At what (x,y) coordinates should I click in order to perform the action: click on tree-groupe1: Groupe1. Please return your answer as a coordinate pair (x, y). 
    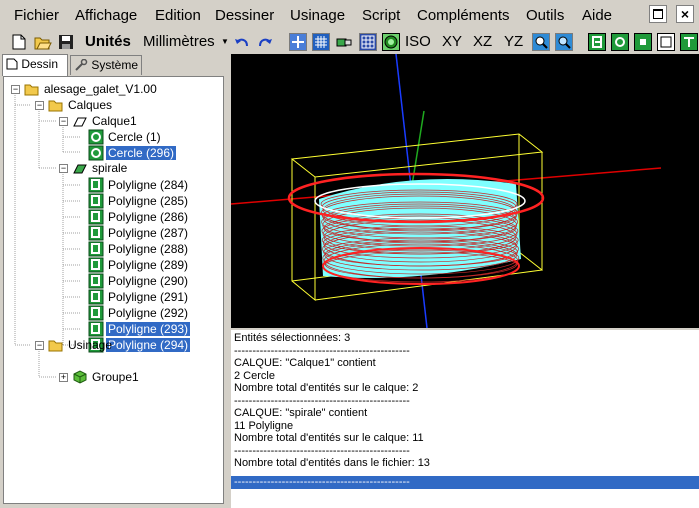
    Looking at the image, I should click on (106, 377).